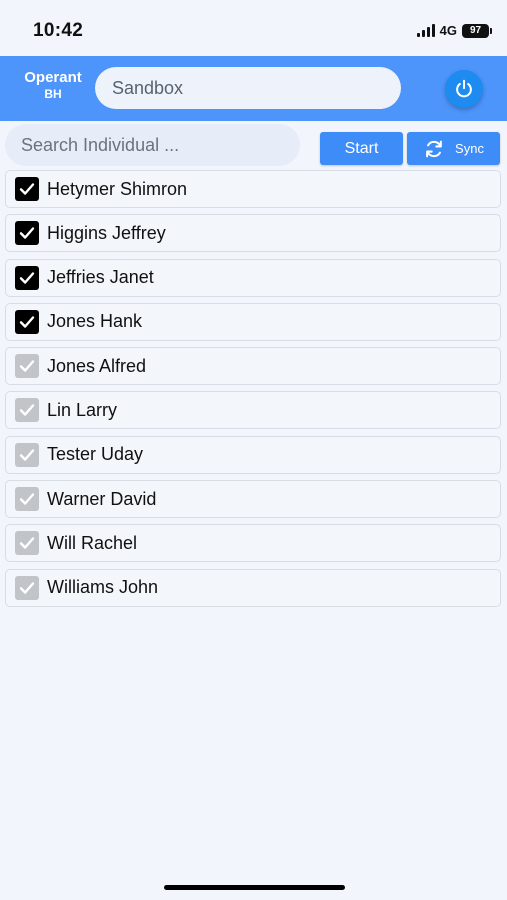 The width and height of the screenshot is (507, 900). I want to click on individual-name: Hetymer Shimron, so click(117, 188).